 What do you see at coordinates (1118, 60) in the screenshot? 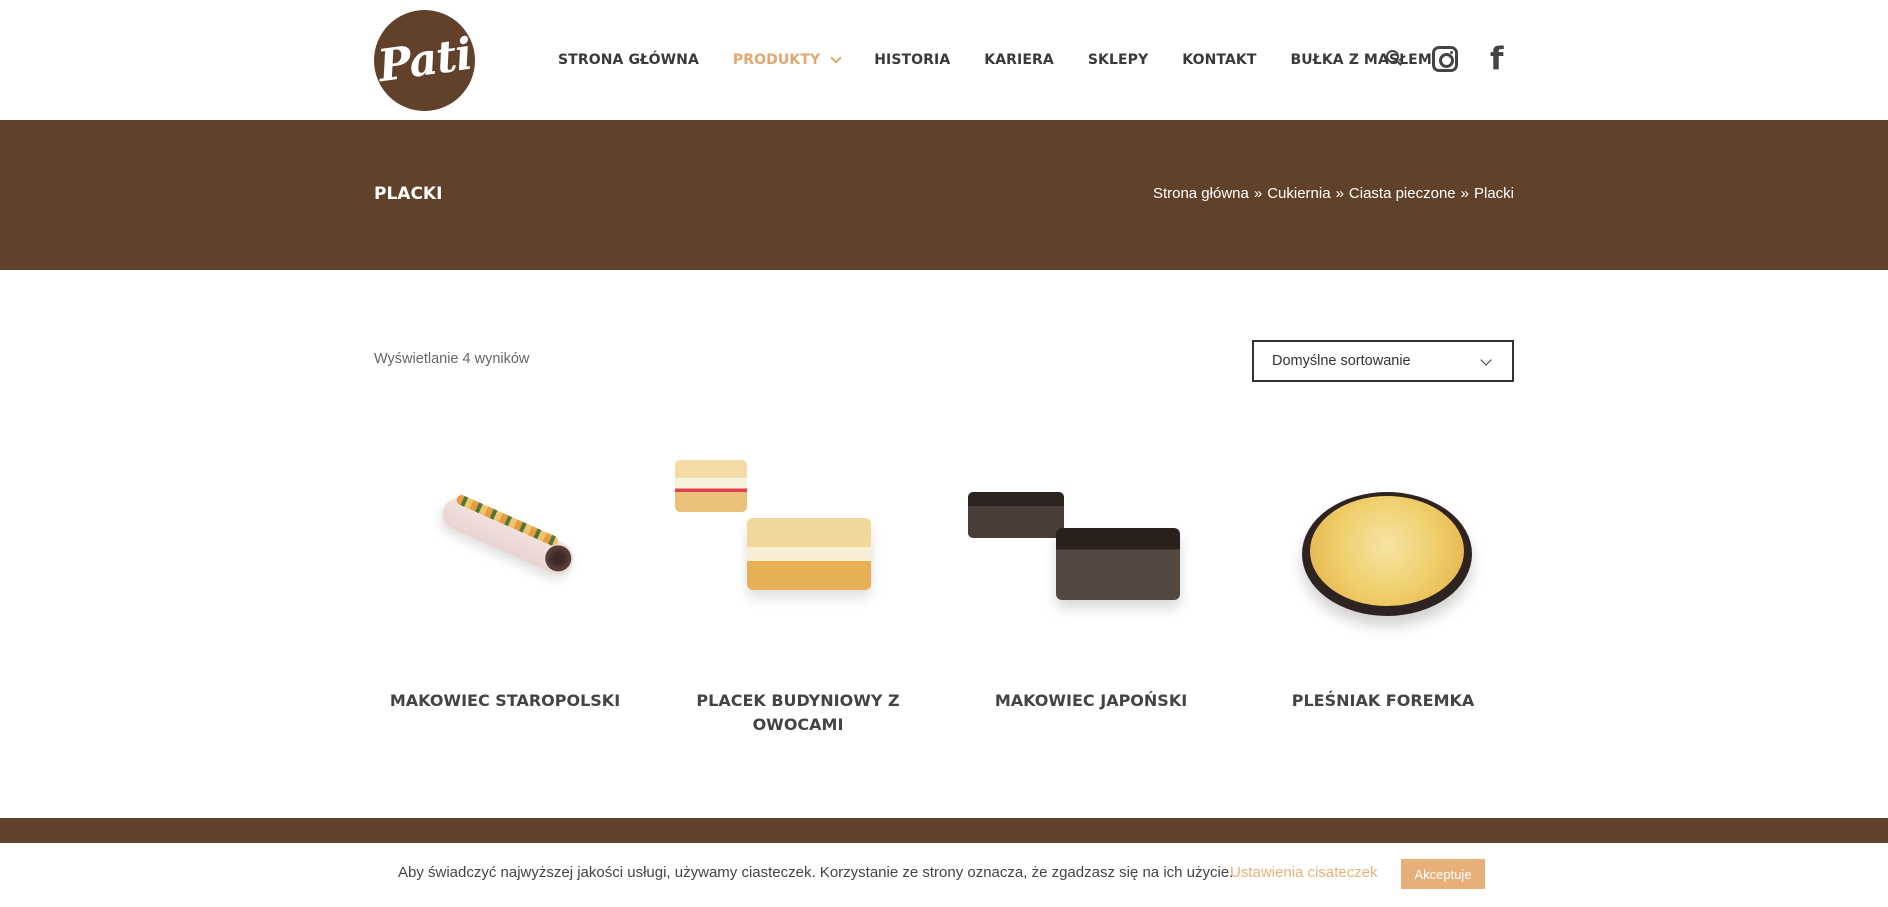
I see `nav-item-sklepy: SKLEPY` at bounding box center [1118, 60].